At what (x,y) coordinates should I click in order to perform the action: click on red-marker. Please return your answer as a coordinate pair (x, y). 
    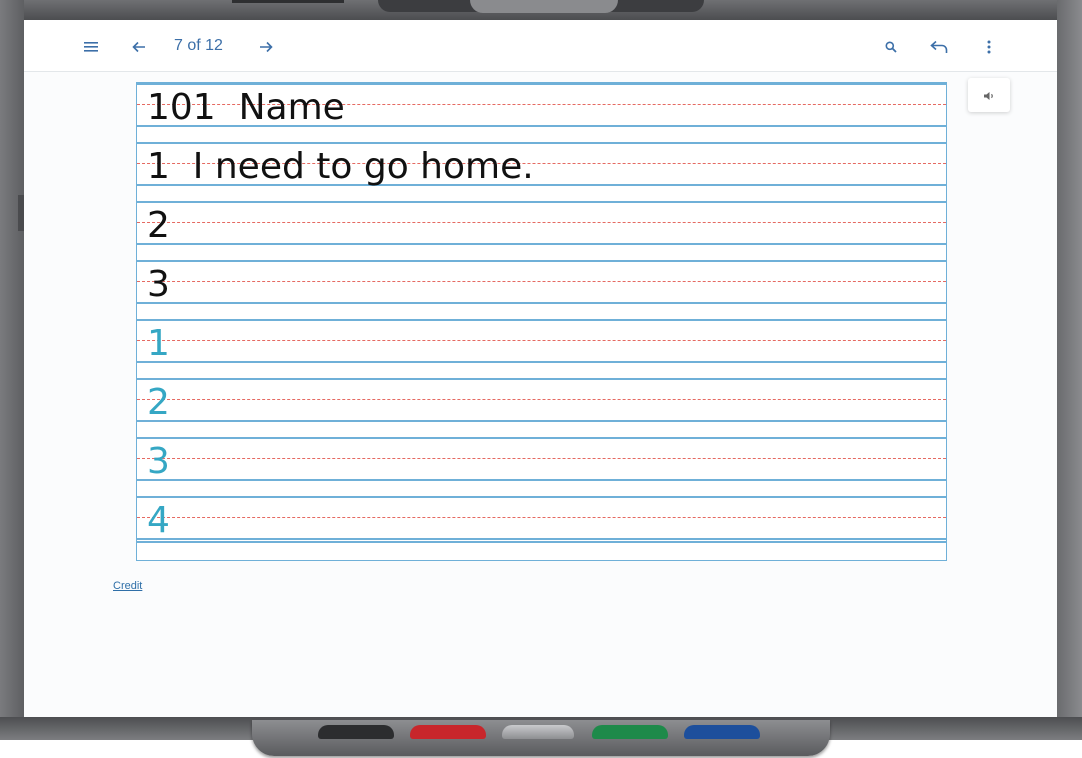
    Looking at the image, I should click on (448, 732).